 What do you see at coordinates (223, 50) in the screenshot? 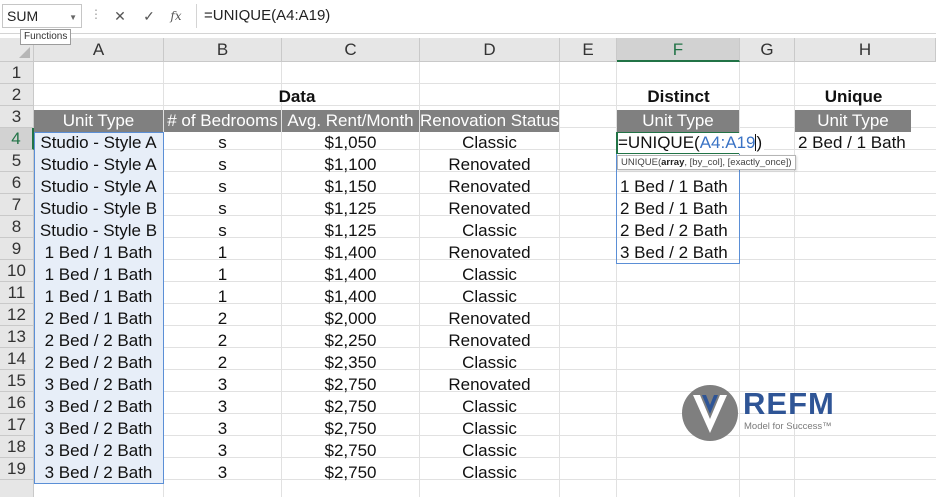
I see `column-header-b: B` at bounding box center [223, 50].